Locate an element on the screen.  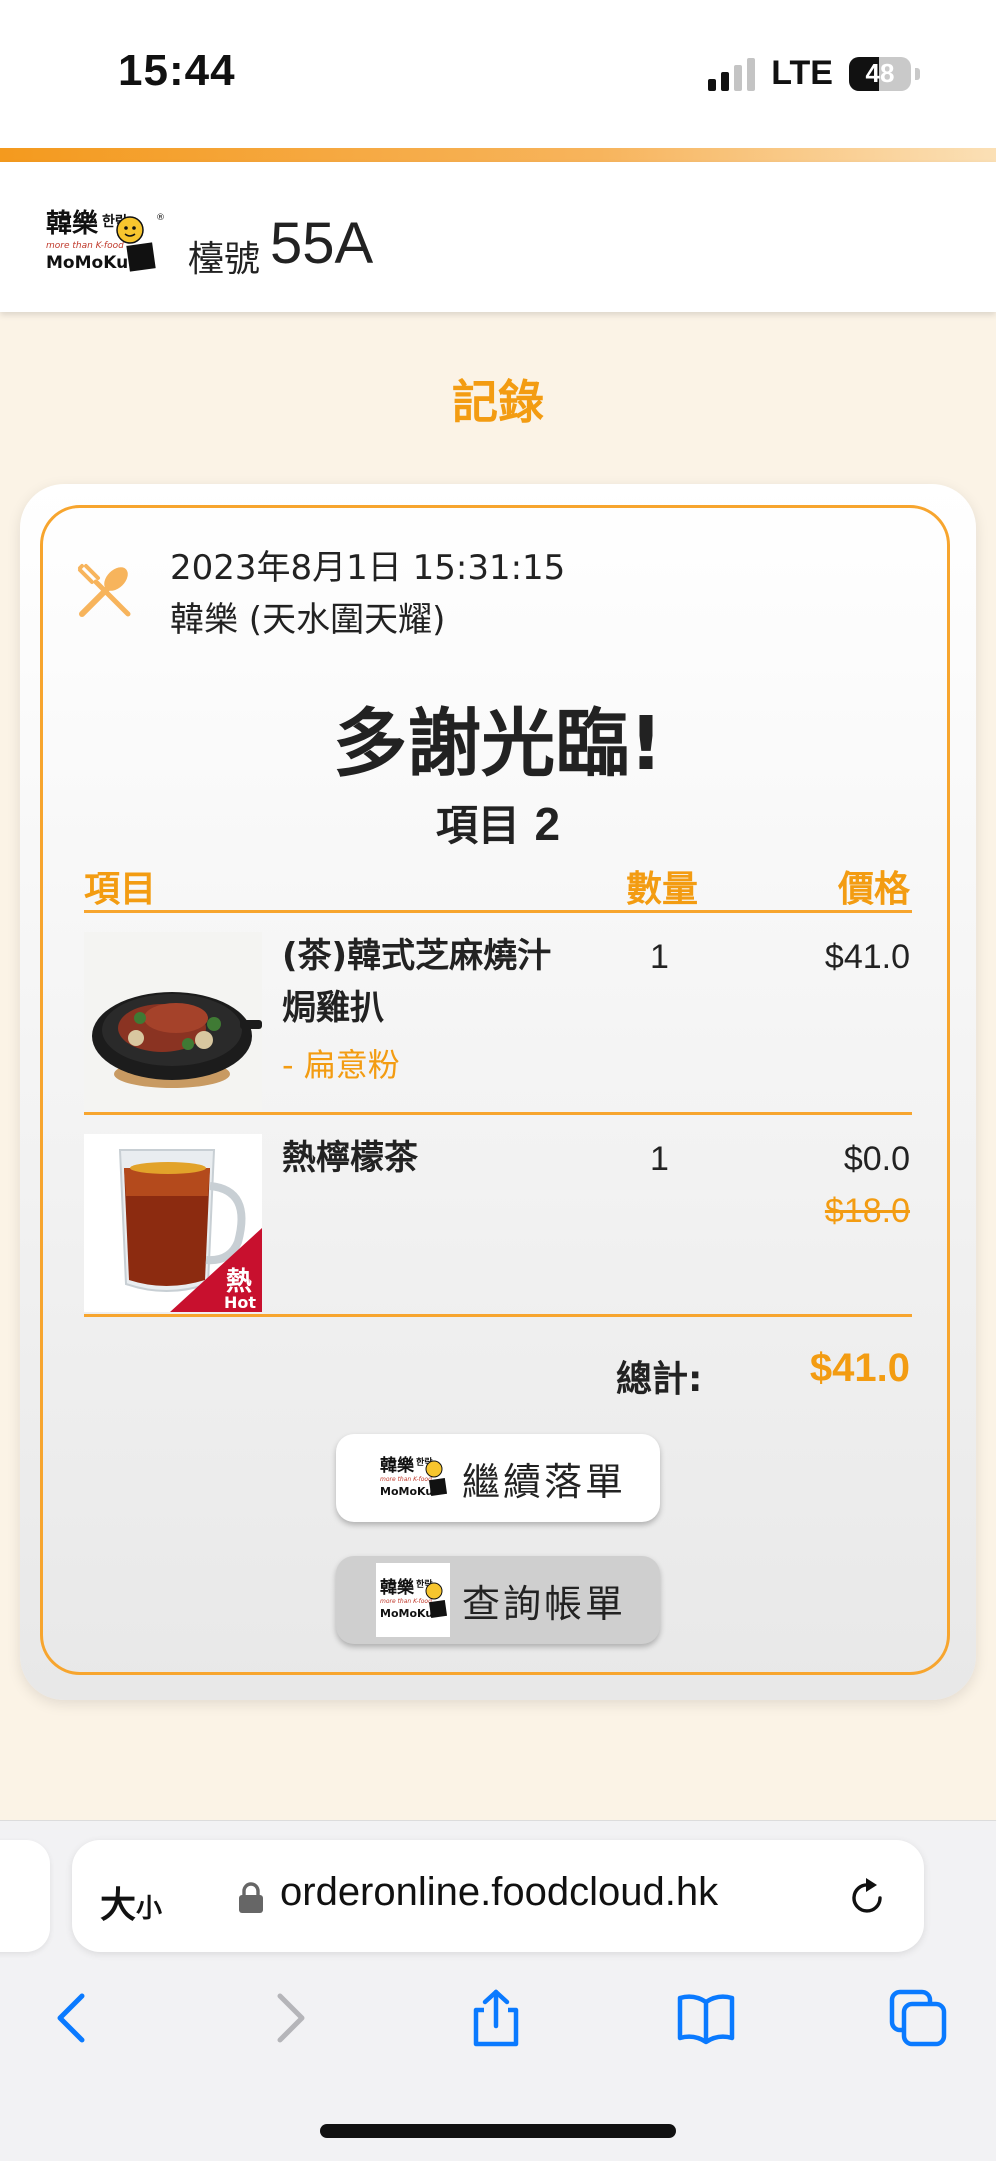
item-count-label: 項目 is located at coordinates (477, 825).